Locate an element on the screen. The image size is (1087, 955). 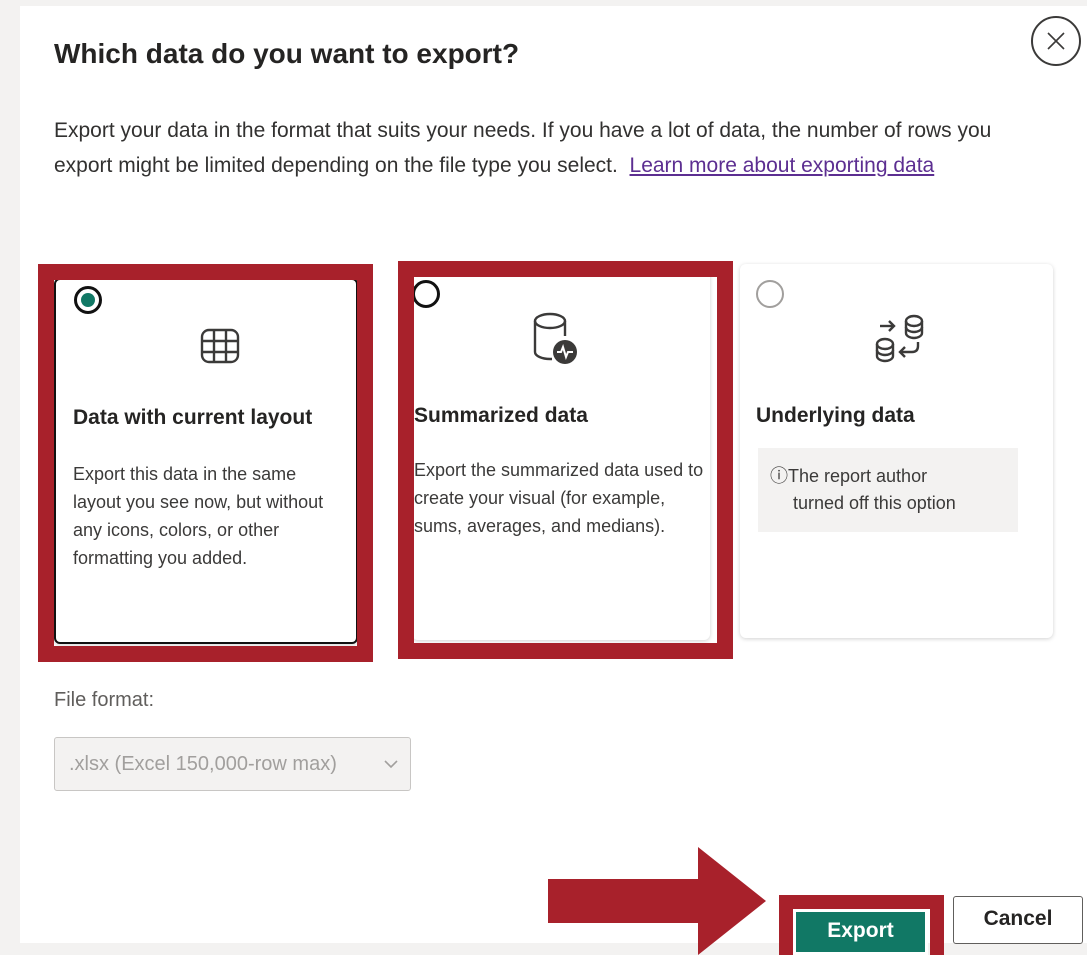
info-text-line1: ⓘThe report author is located at coordinates (849, 476).